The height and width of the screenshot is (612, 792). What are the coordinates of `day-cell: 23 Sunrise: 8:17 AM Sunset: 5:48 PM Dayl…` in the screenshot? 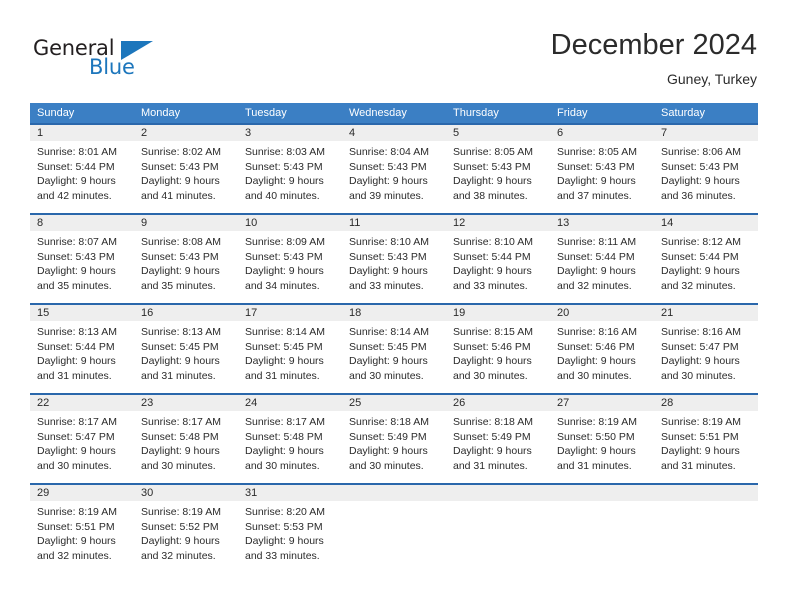 It's located at (186, 438).